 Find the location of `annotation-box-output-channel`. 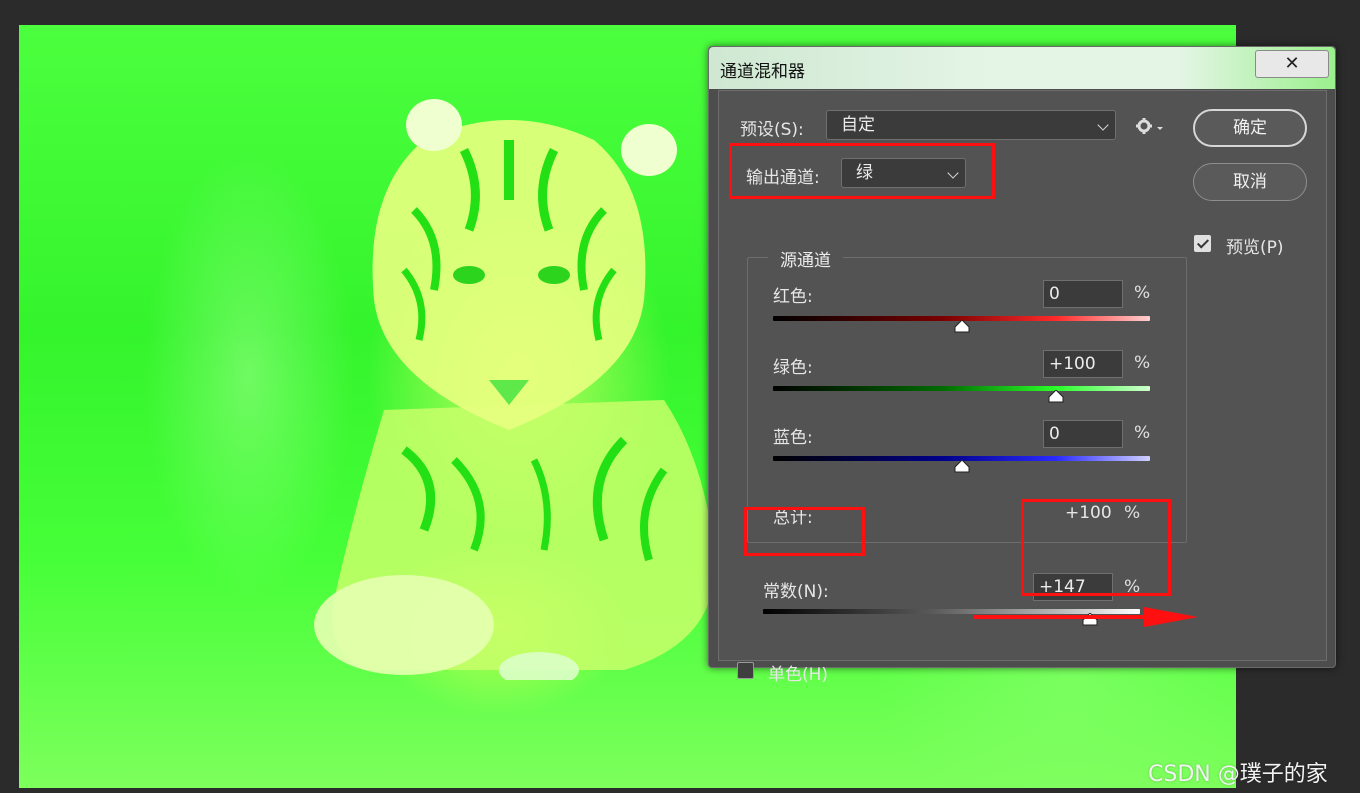

annotation-box-output-channel is located at coordinates (862, 171).